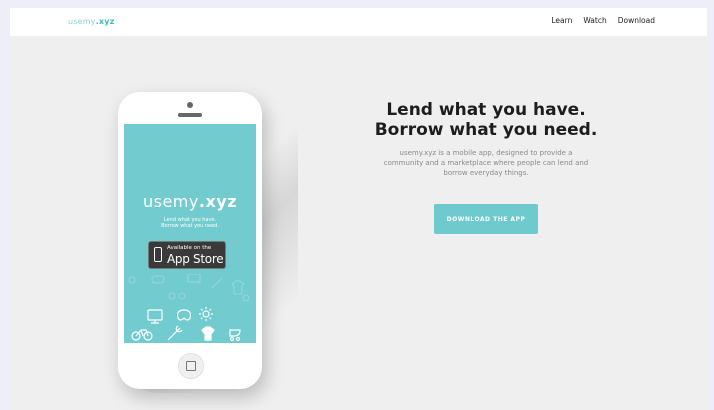 The width and height of the screenshot is (714, 410). Describe the element at coordinates (155, 316) in the screenshot. I see `monitor-icon` at that location.